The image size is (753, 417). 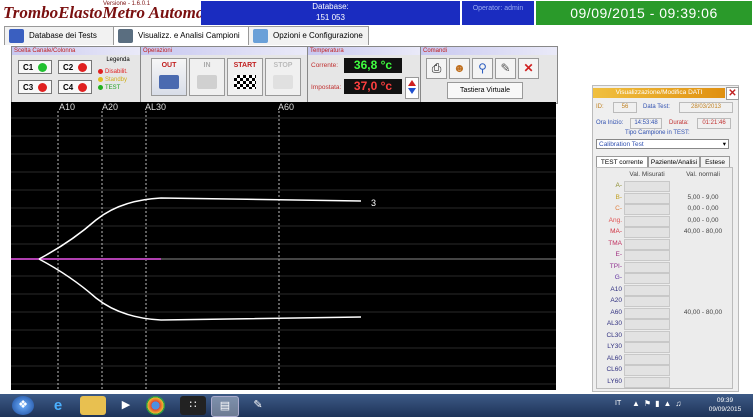 What do you see at coordinates (614, 358) in the screenshot?
I see `measure-label: AL60` at bounding box center [614, 358].